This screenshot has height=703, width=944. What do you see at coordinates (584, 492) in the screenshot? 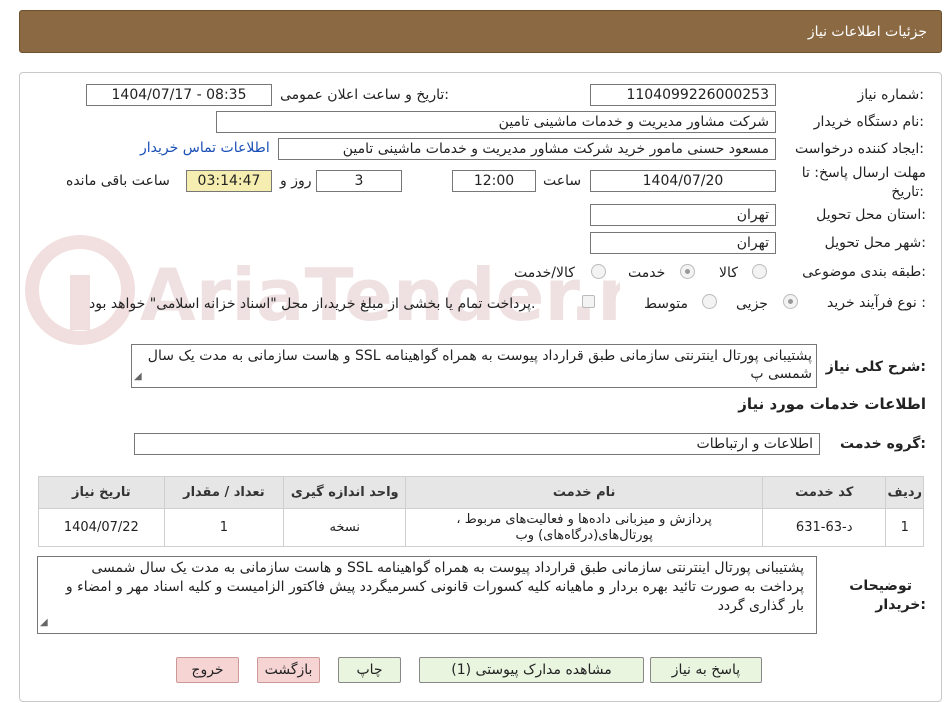
I see `col-header-service-name: نام خدمت` at bounding box center [584, 492].